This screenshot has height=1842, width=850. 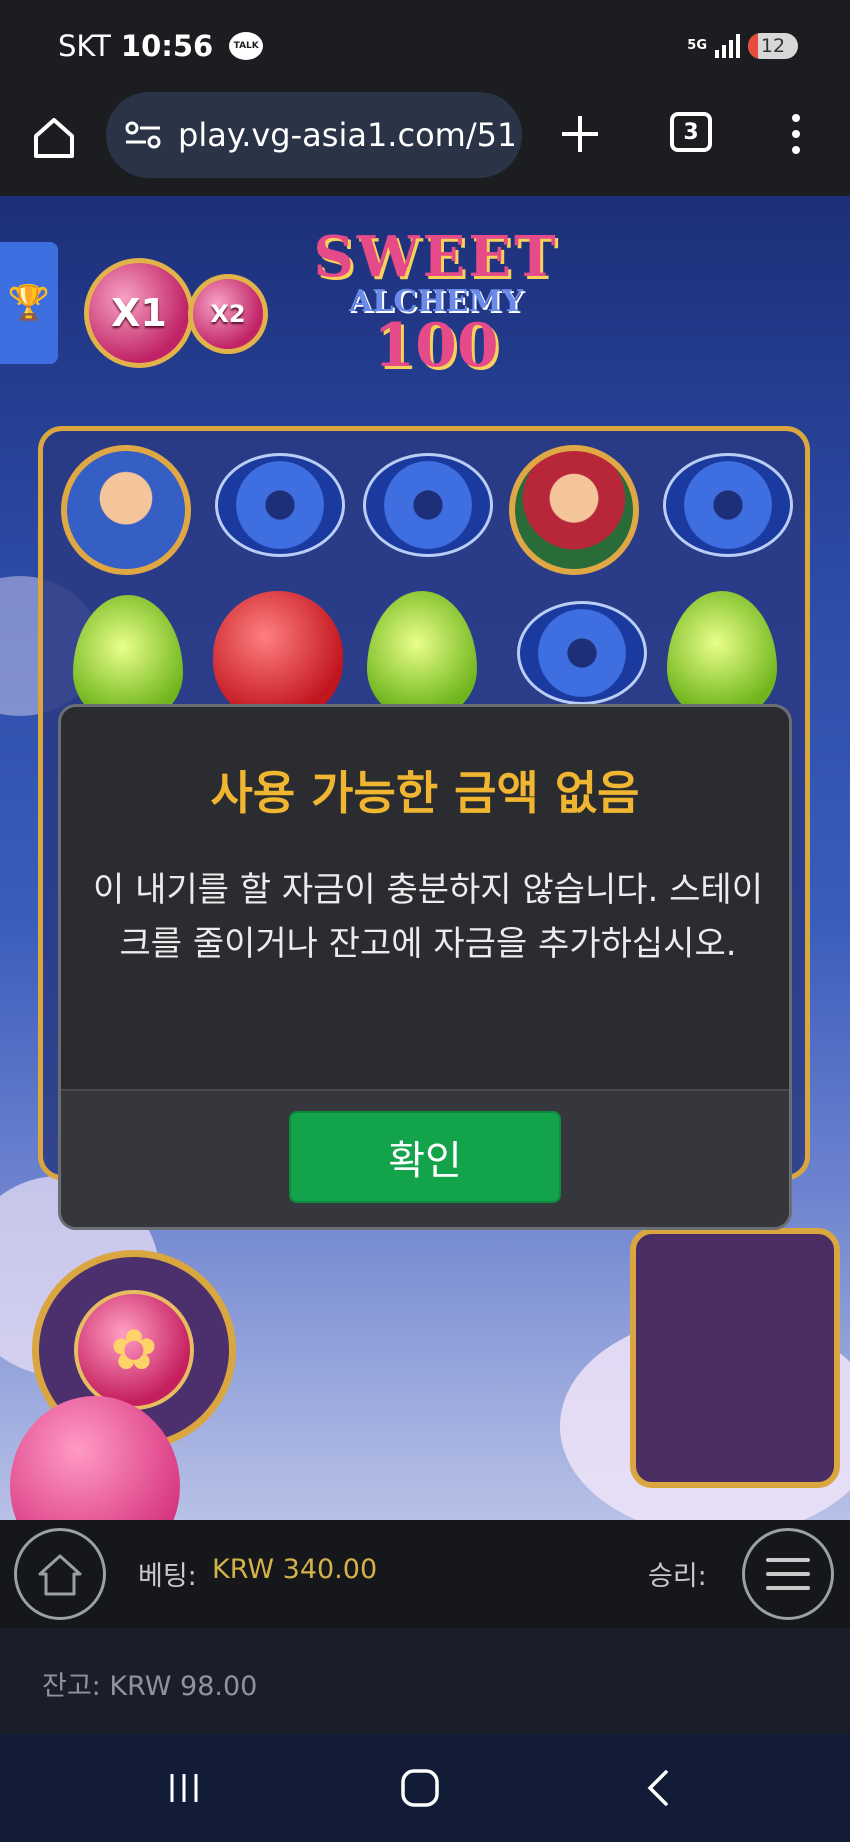 What do you see at coordinates (436, 257) in the screenshot?
I see `logo-line-1: SWEET` at bounding box center [436, 257].